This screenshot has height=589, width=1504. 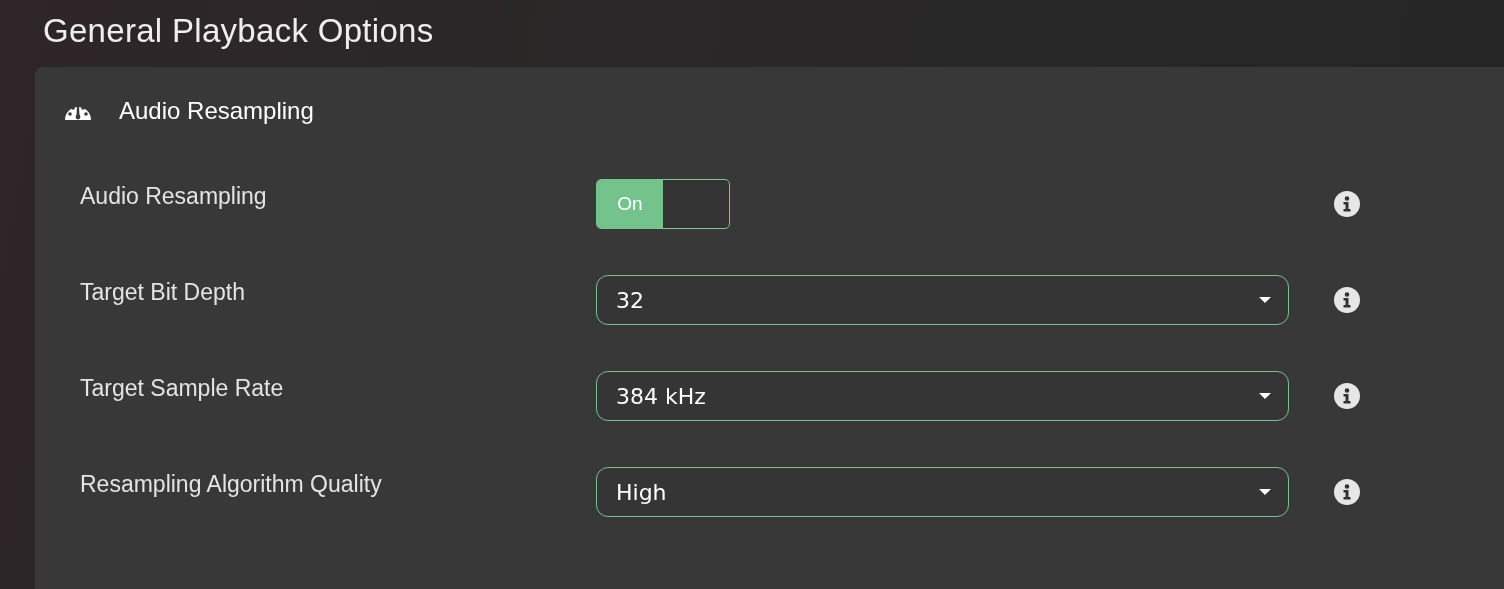 I want to click on setting-label: Target Bit Depth, so click(x=163, y=292).